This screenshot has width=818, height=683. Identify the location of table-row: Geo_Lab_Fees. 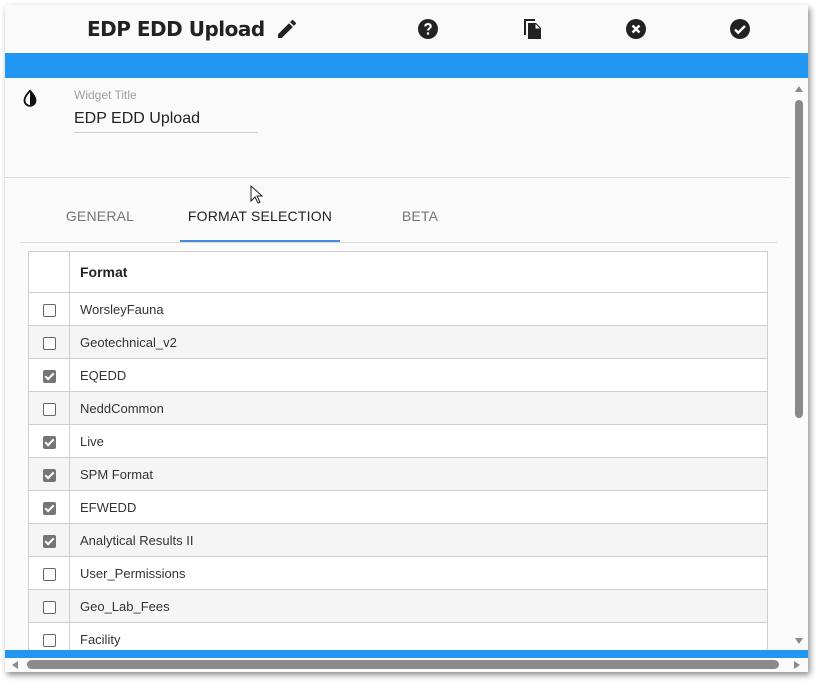
(398, 606).